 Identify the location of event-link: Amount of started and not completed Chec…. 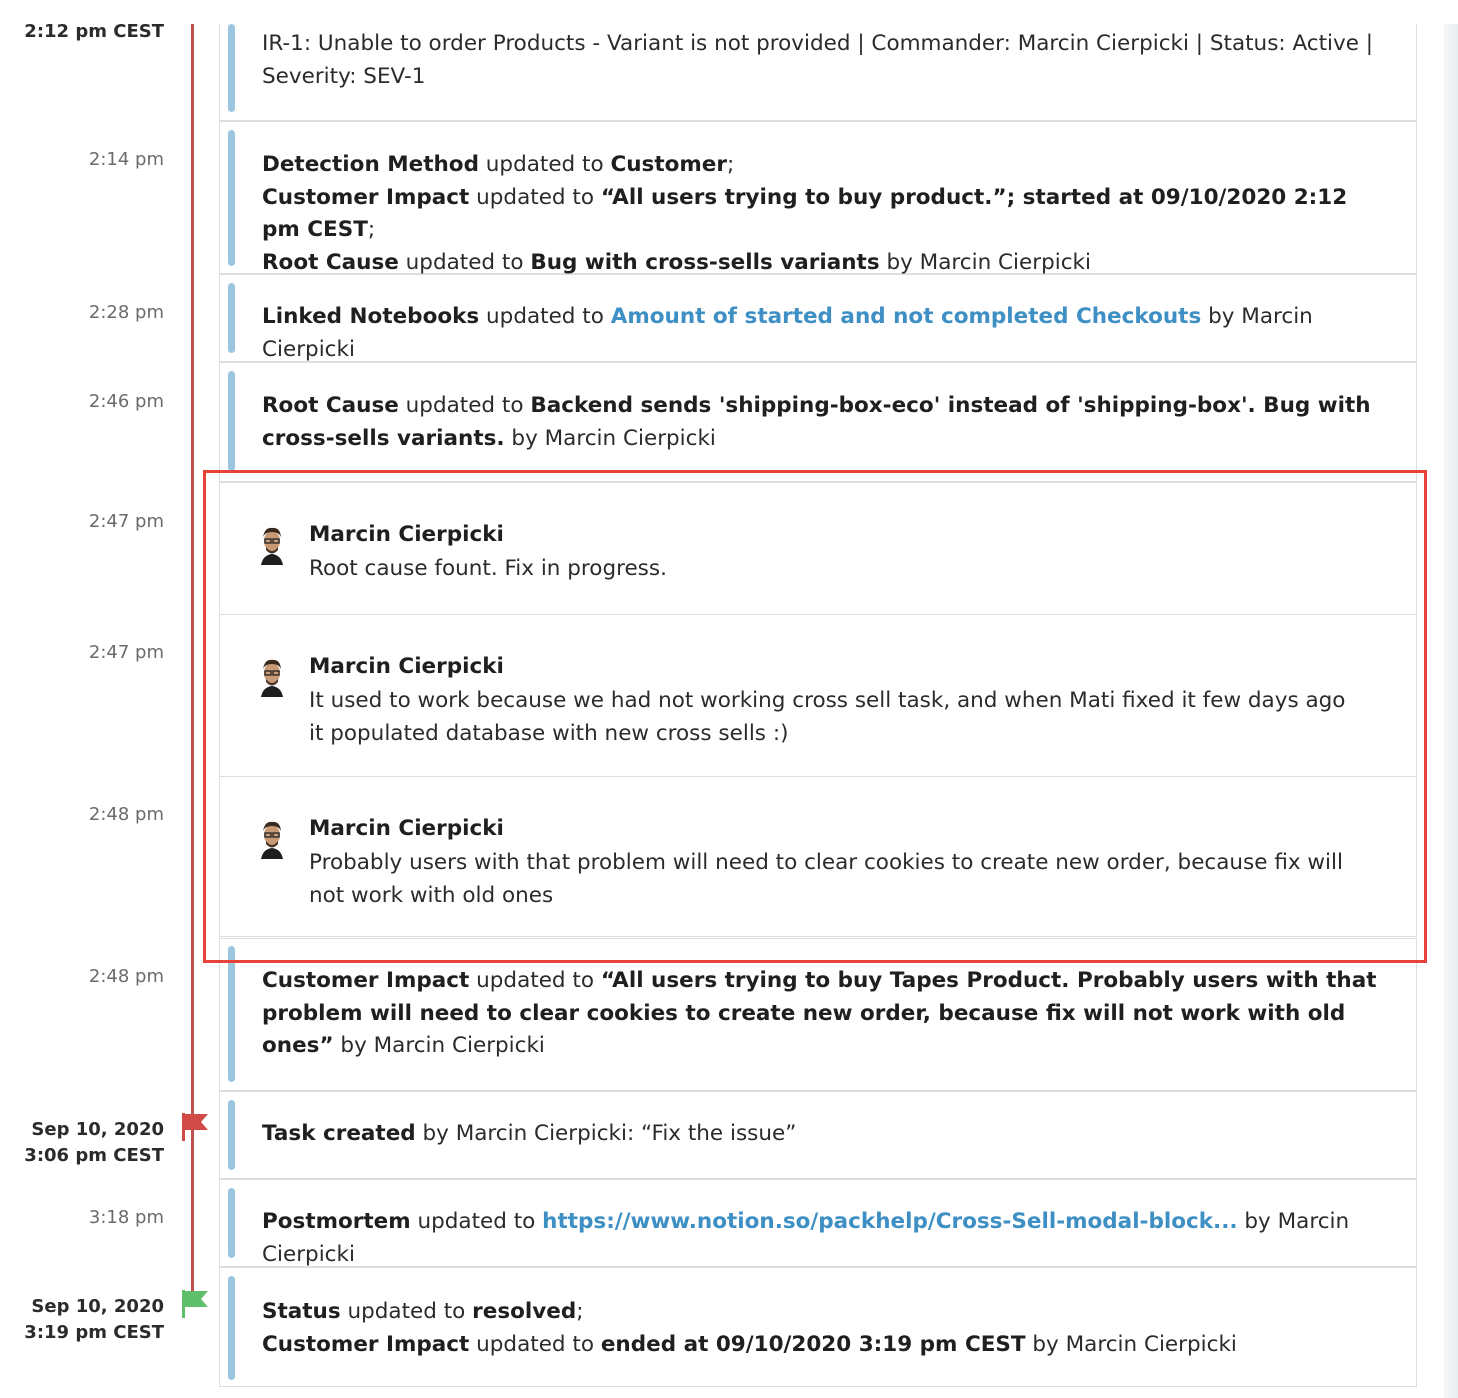
(906, 316).